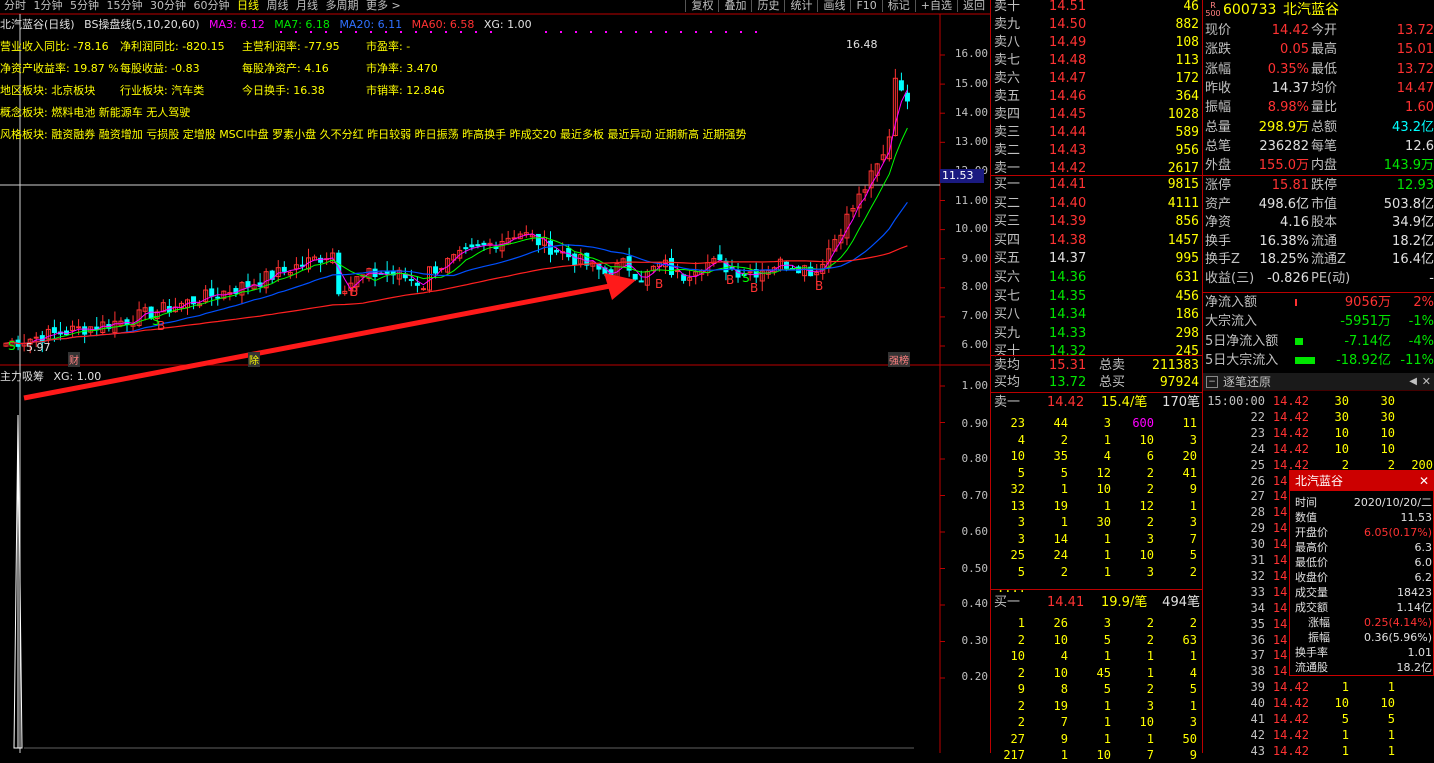 Image resolution: width=1434 pixels, height=763 pixels. What do you see at coordinates (254, 359) in the screenshot?
I see `ex-rights-marker: 除` at bounding box center [254, 359].